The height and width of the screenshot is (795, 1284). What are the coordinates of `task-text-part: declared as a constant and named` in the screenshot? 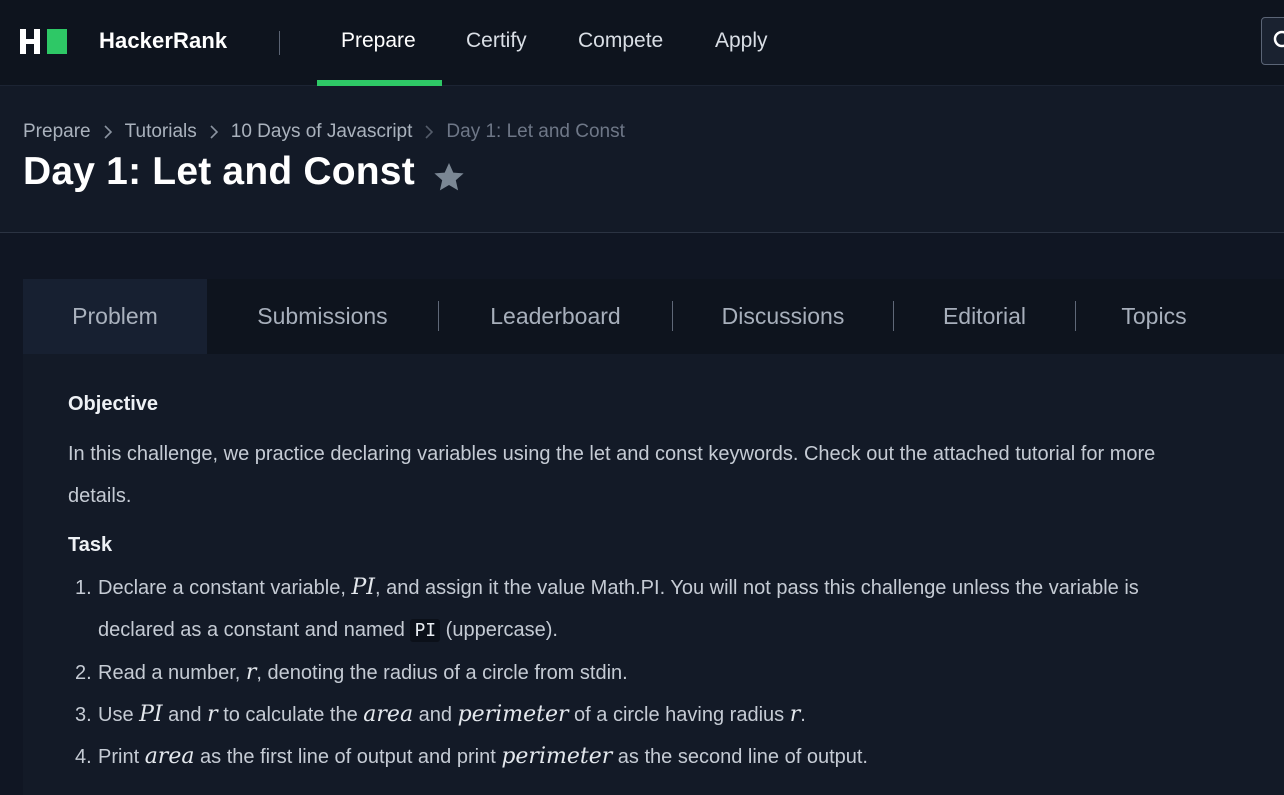 It's located at (254, 630).